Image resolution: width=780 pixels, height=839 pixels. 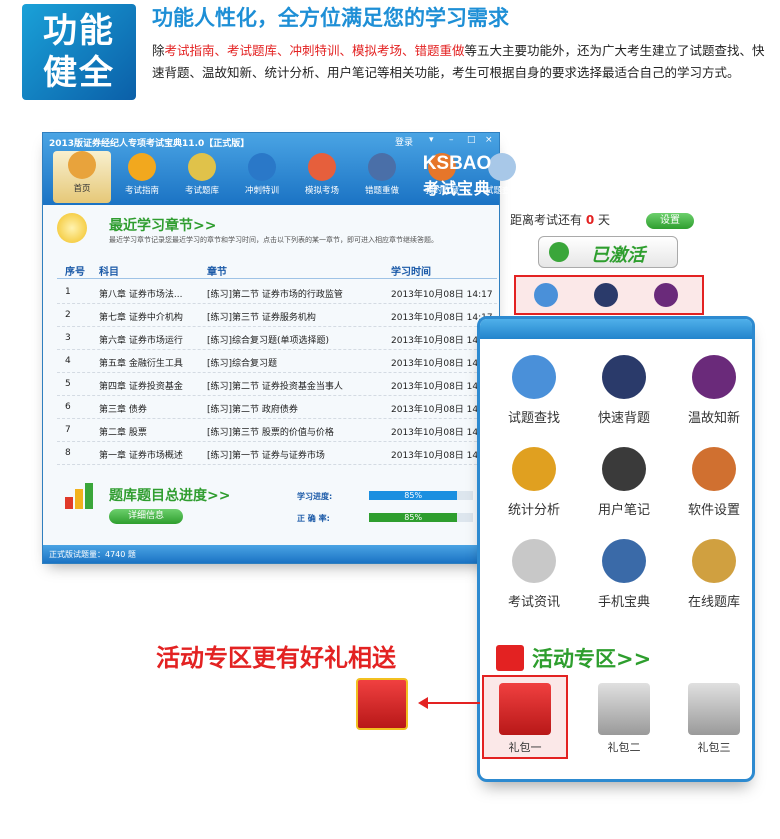 What do you see at coordinates (606, 295) in the screenshot?
I see `magic-hat-icon` at bounding box center [606, 295].